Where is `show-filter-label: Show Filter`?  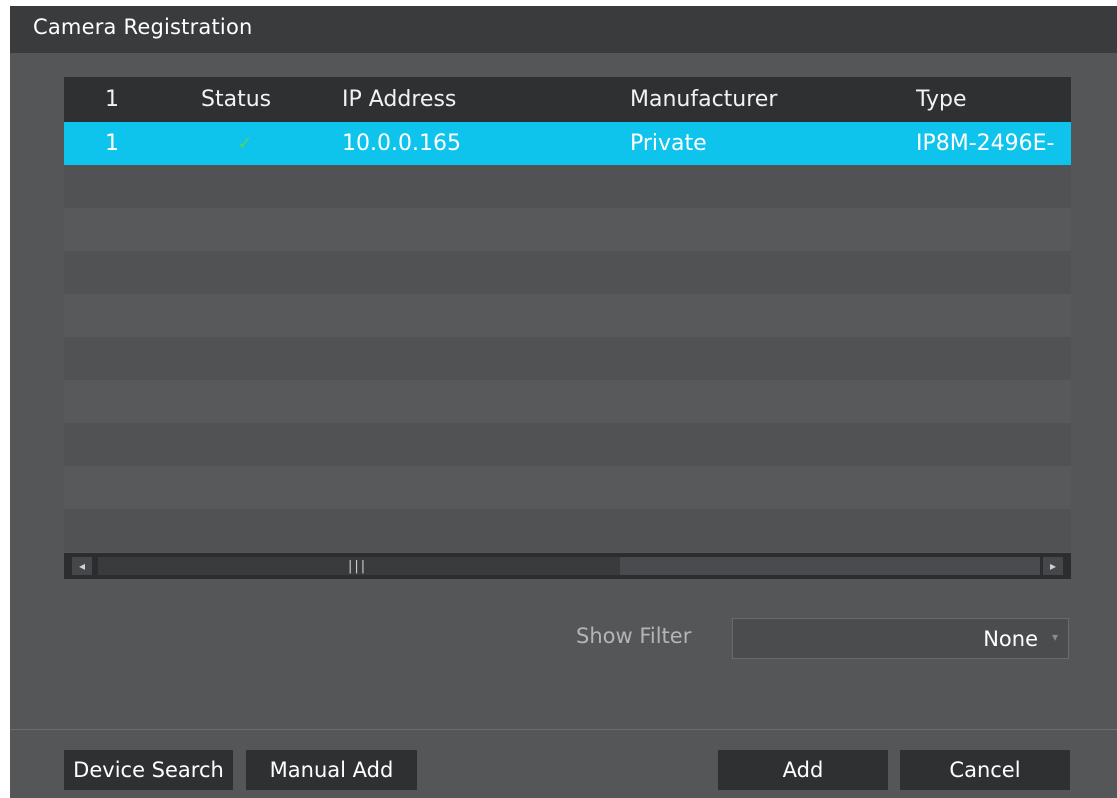 show-filter-label: Show Filter is located at coordinates (634, 636).